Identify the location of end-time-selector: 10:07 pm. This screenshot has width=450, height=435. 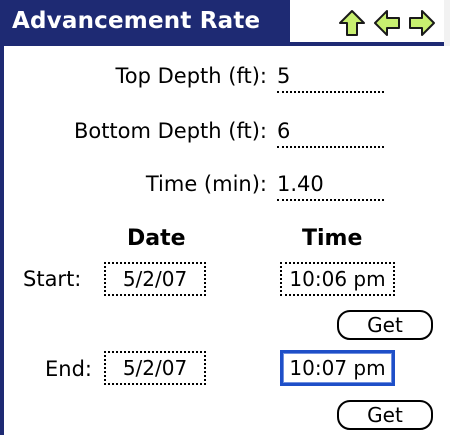
(337, 368).